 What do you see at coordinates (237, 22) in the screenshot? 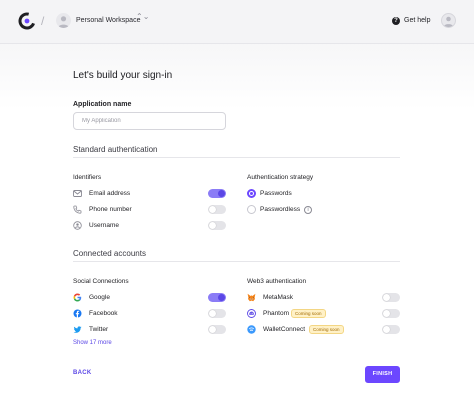
I see `top-bar: / Personal Workspace ⌃⌄ ? Get help` at bounding box center [237, 22].